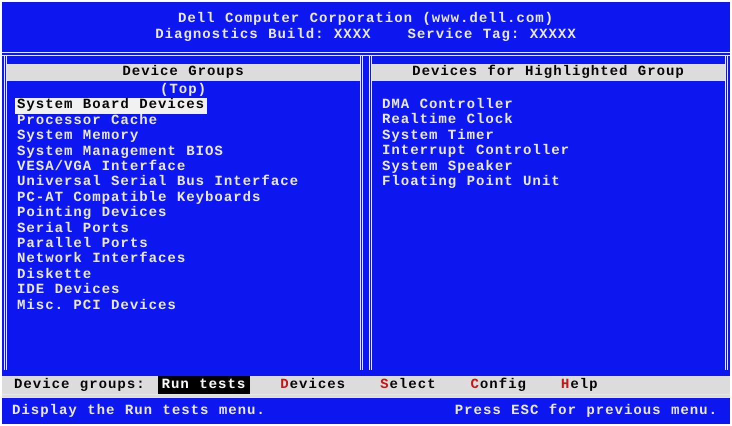  I want to click on device-group-item: Misc. PCI Devices, so click(97, 306).